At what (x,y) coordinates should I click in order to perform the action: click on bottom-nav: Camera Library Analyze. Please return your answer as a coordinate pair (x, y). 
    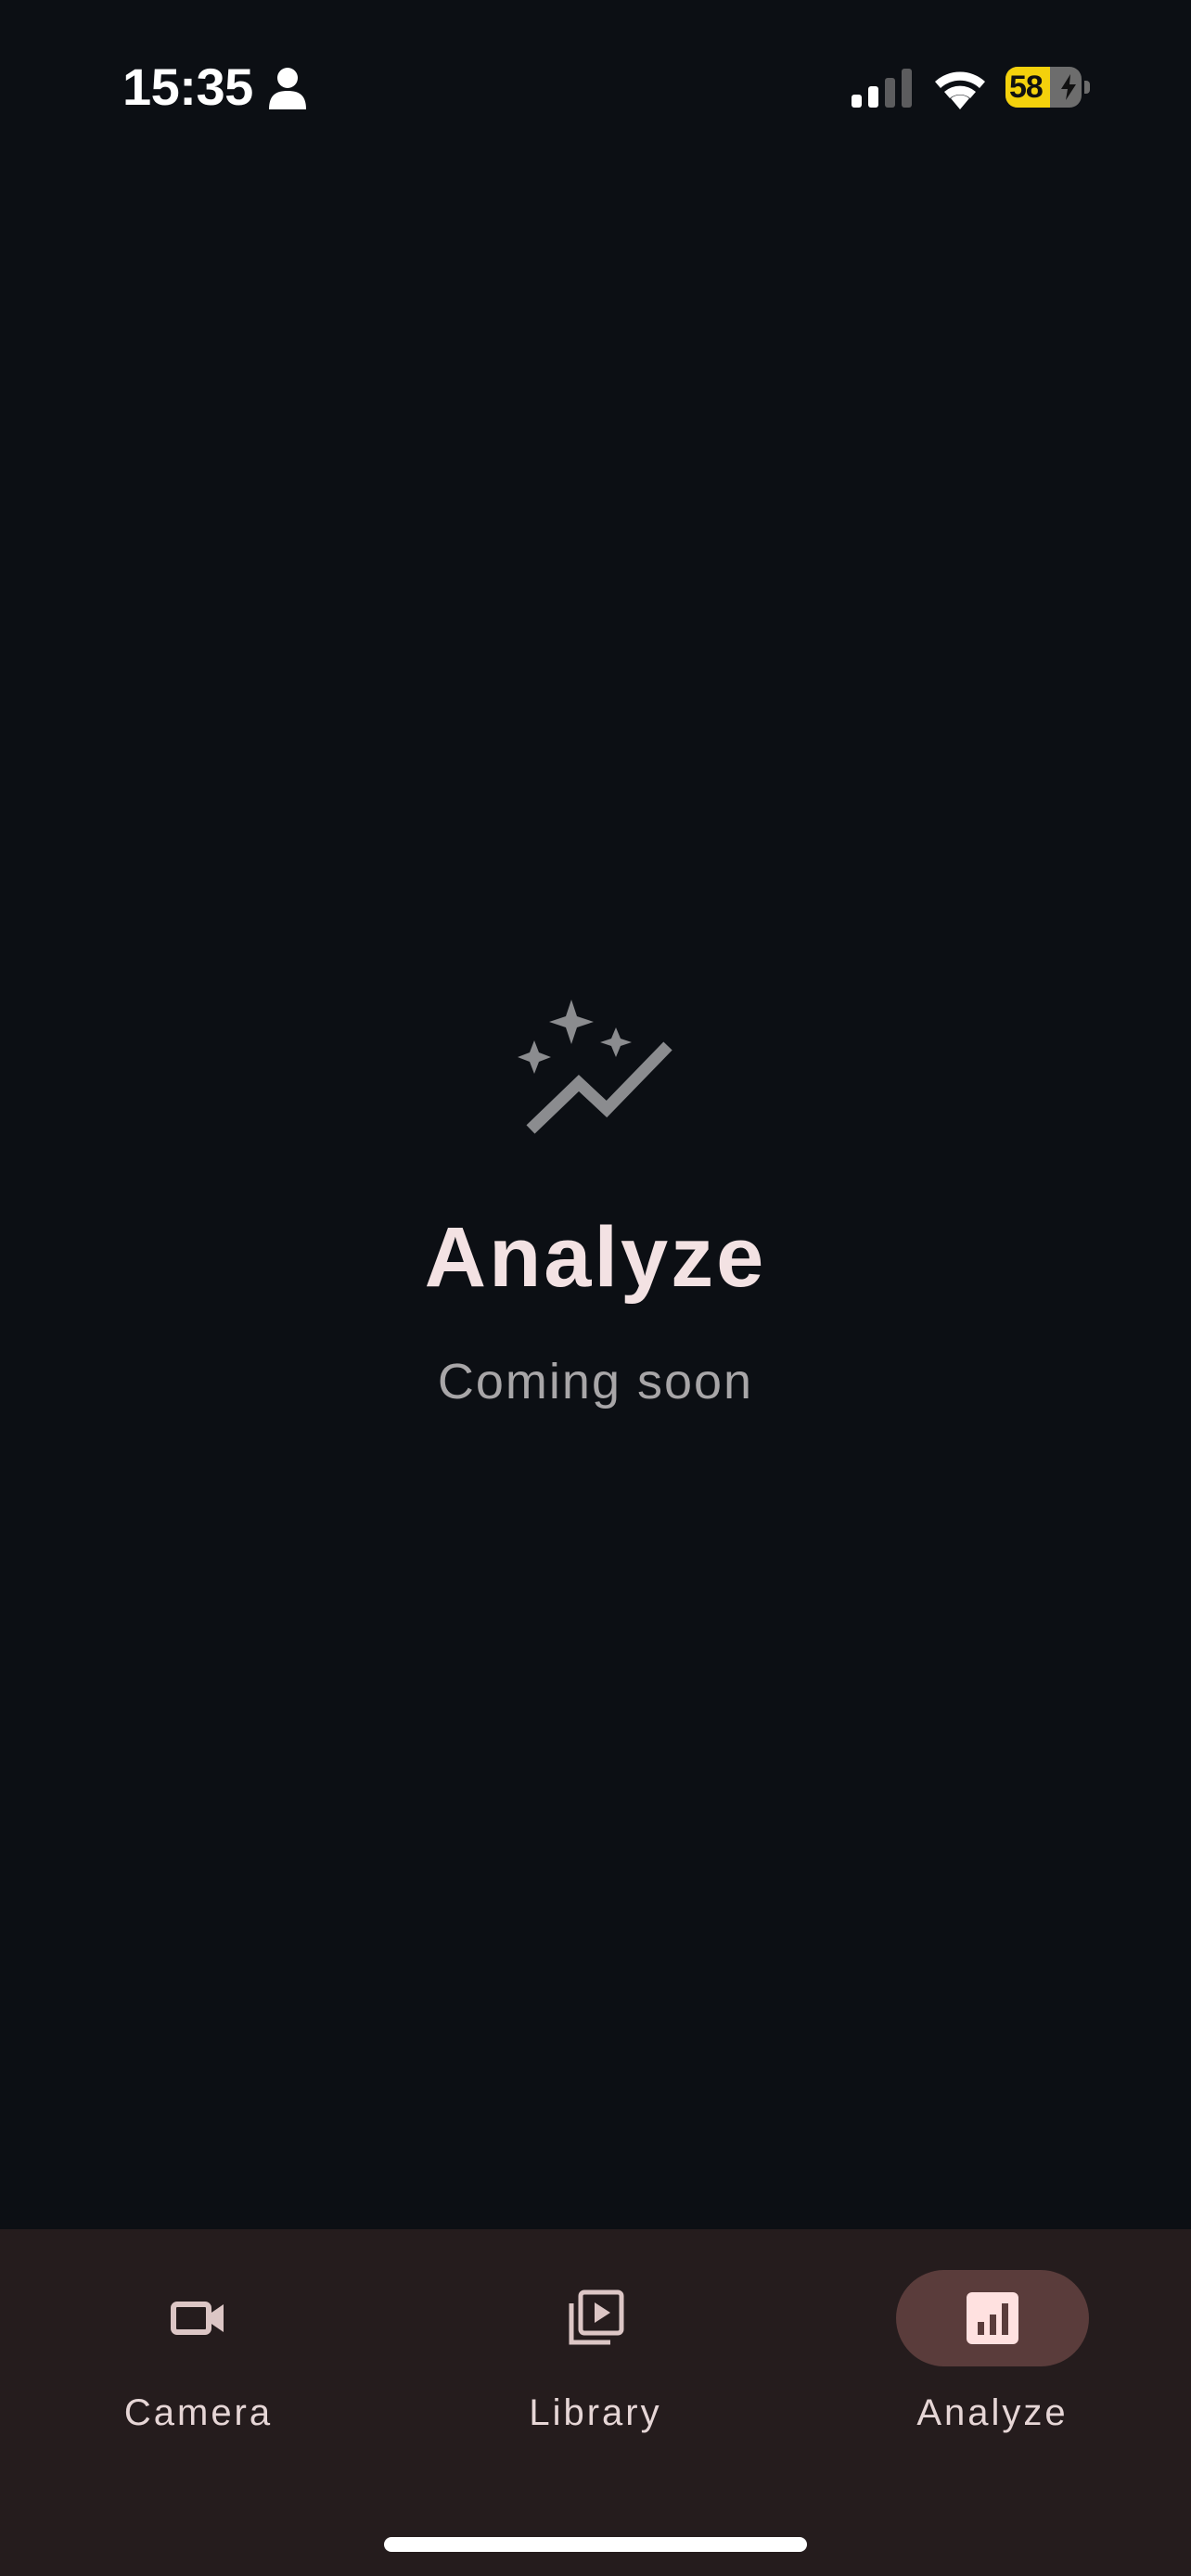
    Looking at the image, I should click on (595, 2402).